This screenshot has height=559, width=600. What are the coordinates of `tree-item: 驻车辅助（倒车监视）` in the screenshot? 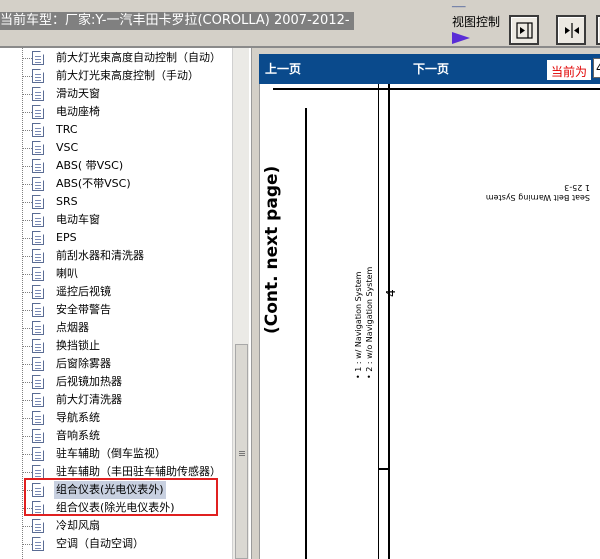 It's located at (127, 454).